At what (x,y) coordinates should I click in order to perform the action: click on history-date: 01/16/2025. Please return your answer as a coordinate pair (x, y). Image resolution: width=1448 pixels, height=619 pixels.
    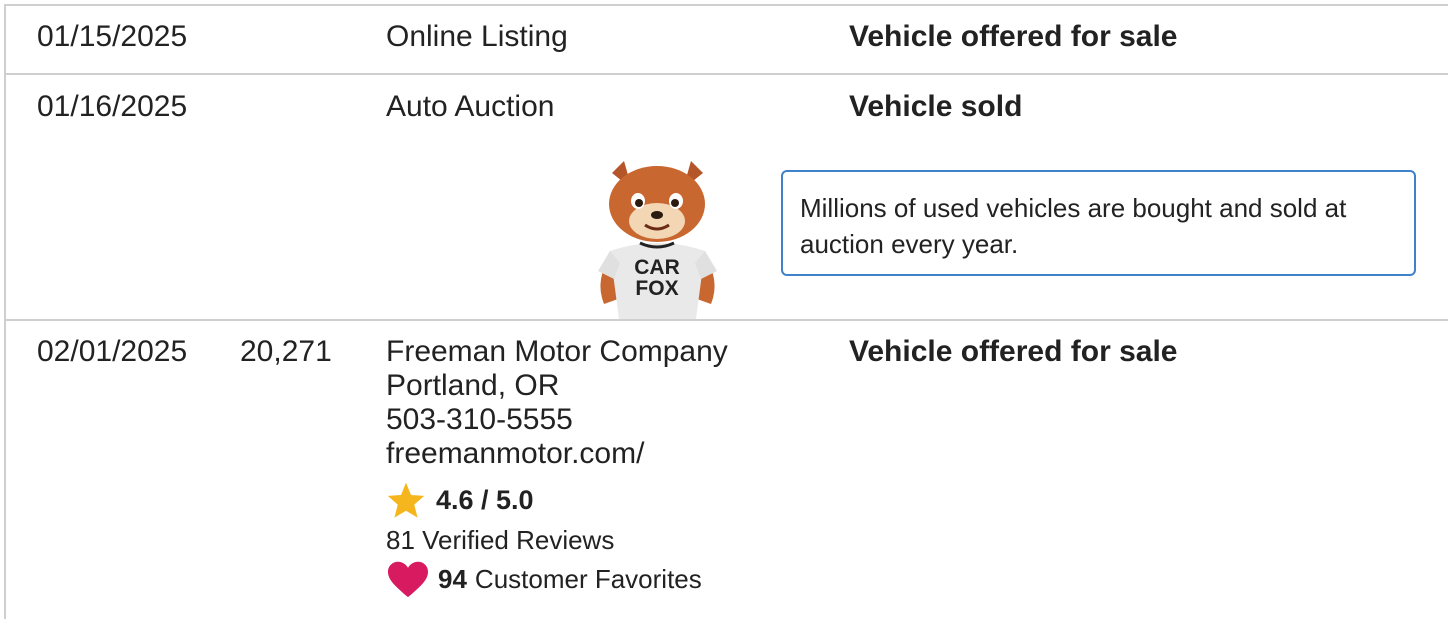
    Looking at the image, I should click on (112, 106).